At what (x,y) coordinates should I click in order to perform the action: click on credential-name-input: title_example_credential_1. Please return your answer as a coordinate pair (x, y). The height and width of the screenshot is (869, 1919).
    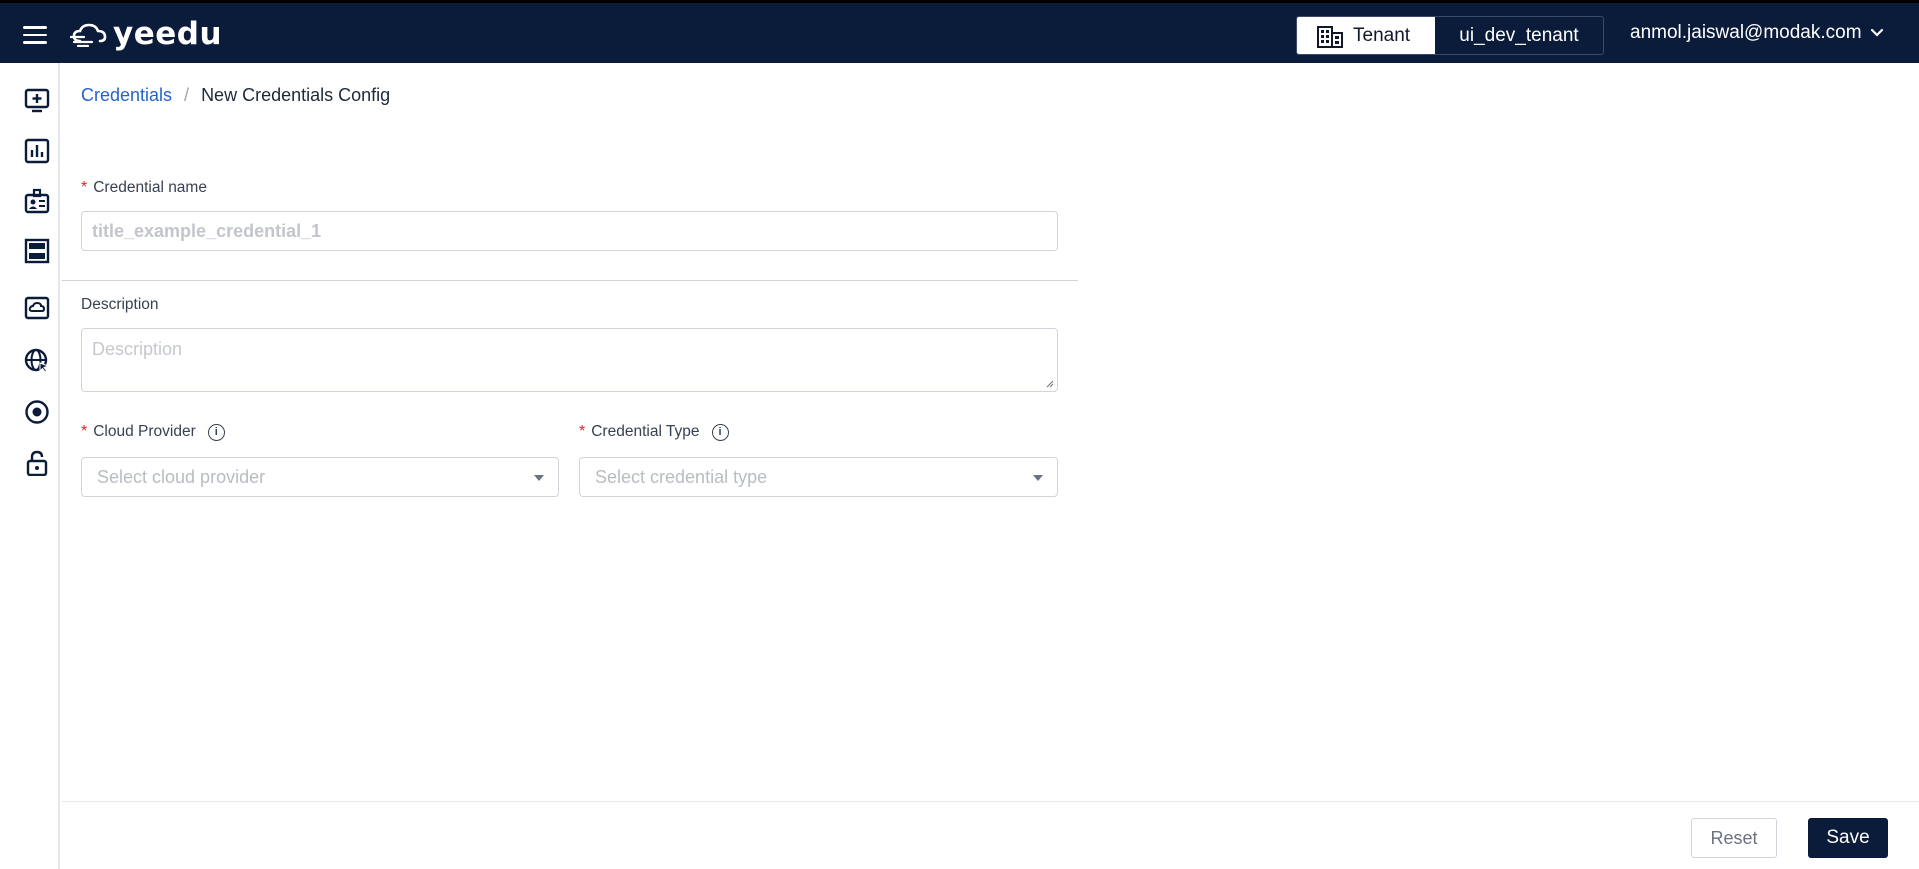
    Looking at the image, I should click on (569, 231).